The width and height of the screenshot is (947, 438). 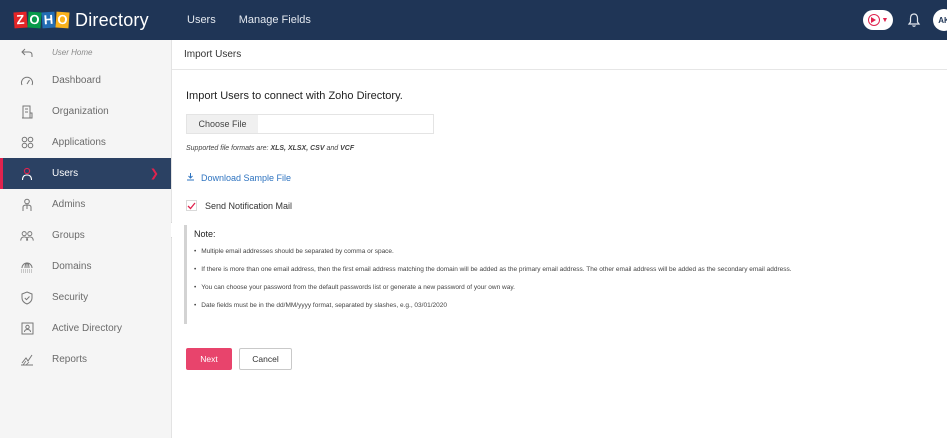 I want to click on domains-icon, so click(x=27, y=267).